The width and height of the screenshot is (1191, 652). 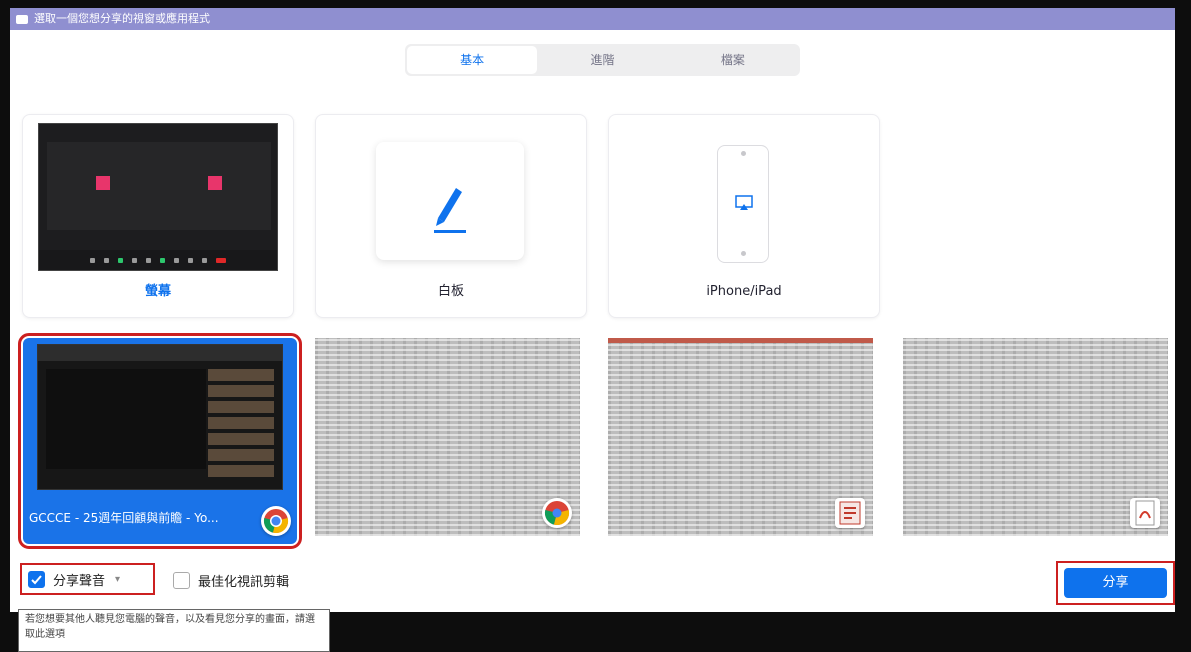 I want to click on whiteboard-label: 白板, so click(x=450, y=291).